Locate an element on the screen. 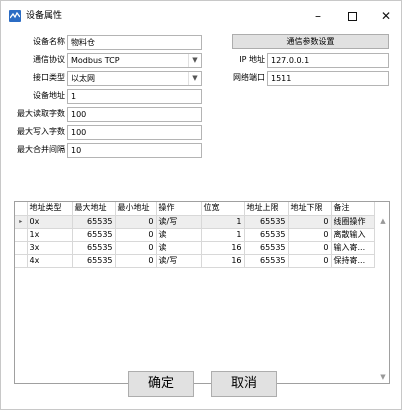 The width and height of the screenshot is (402, 410). window-title: 设备属性 is located at coordinates (44, 16).